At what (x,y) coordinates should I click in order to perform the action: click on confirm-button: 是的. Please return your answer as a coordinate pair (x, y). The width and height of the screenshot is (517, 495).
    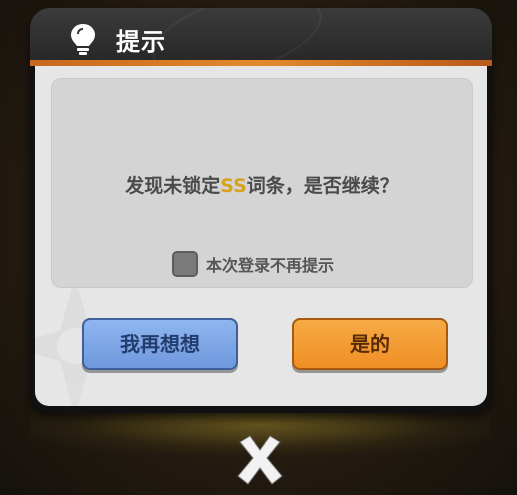
    Looking at the image, I should click on (370, 344).